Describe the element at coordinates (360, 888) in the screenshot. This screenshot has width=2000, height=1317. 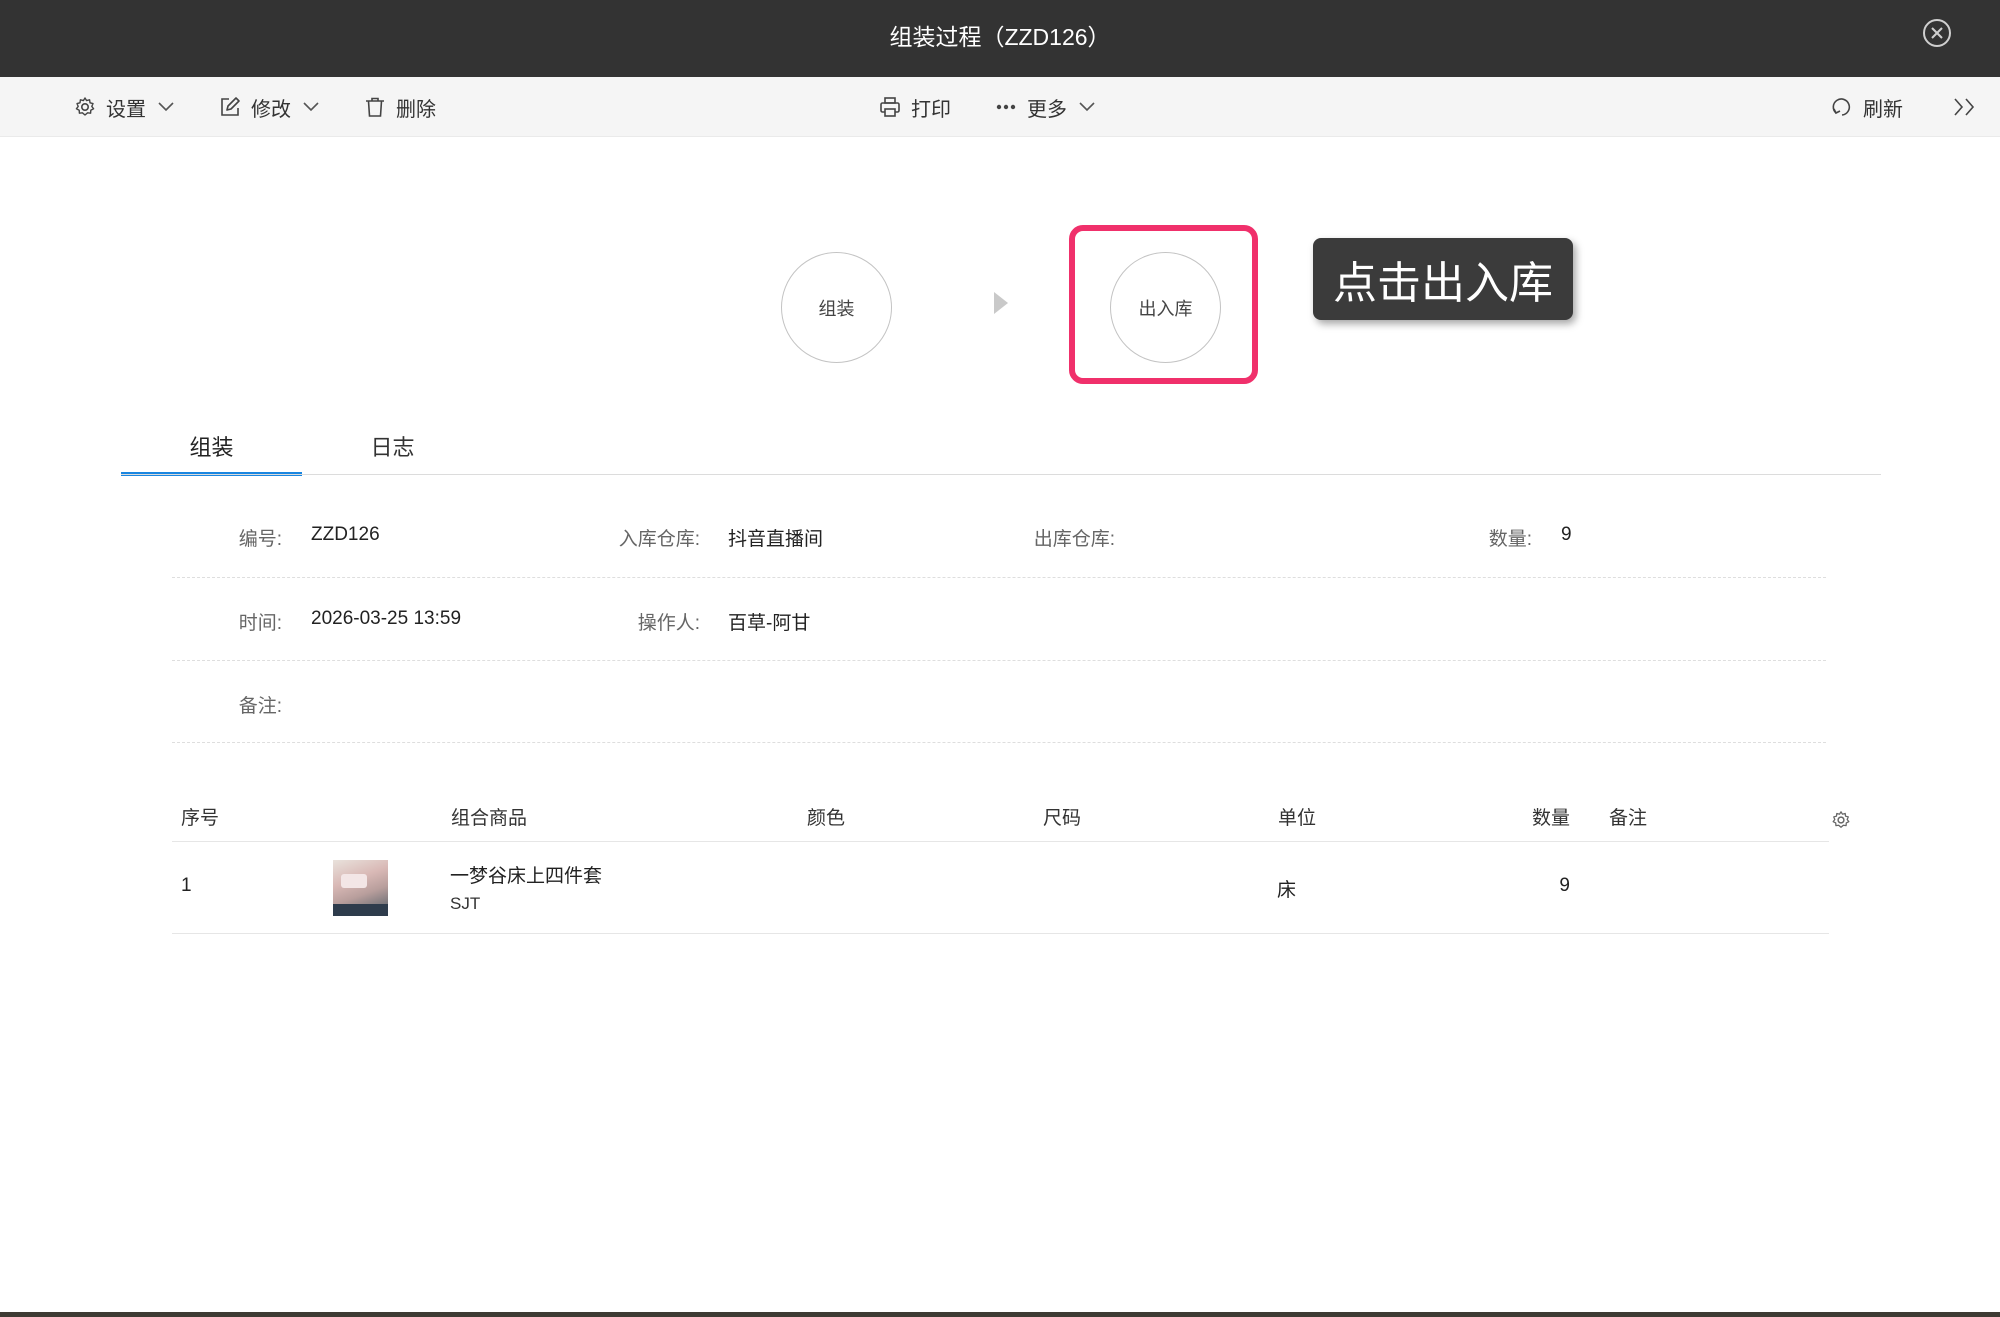
I see `product-thumbnail` at that location.